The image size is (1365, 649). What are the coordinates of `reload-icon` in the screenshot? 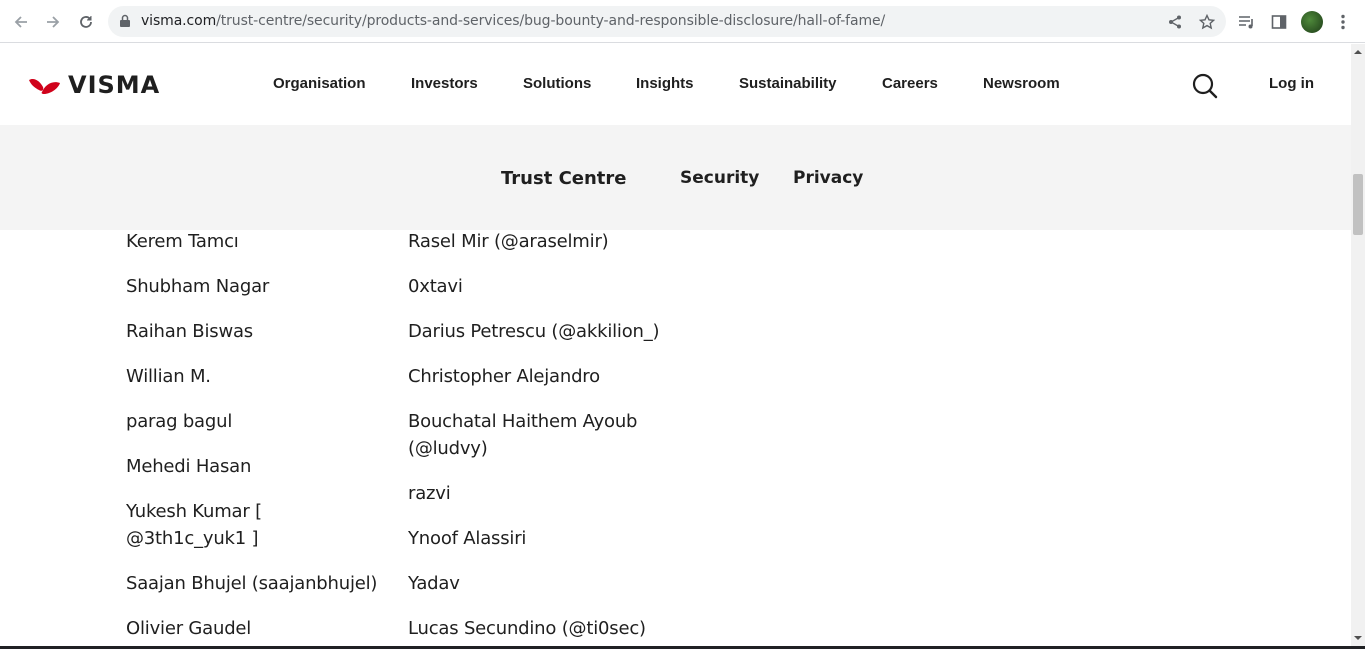 It's located at (86, 22).